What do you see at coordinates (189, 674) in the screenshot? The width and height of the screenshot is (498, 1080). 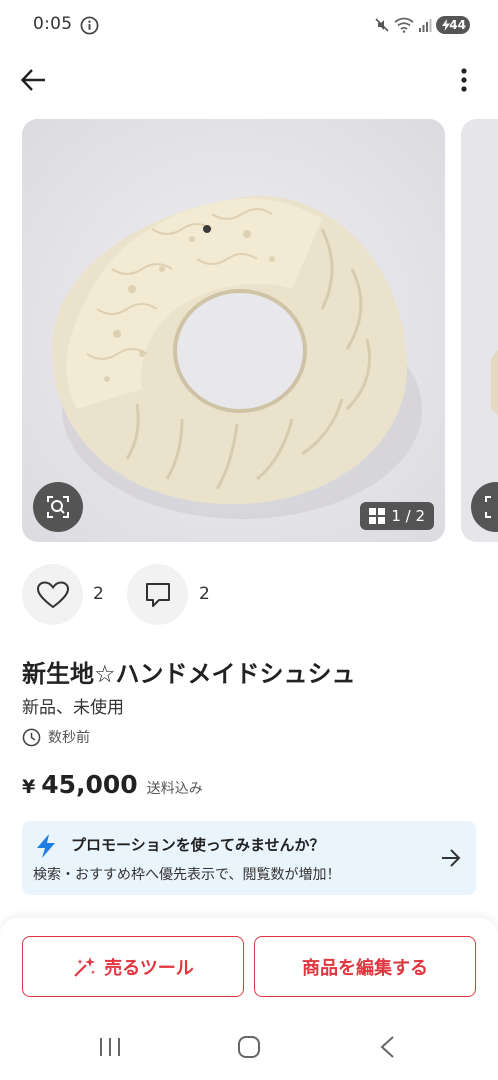 I see `item-title: 新生地☆ハンドメイドシュシュ` at bounding box center [189, 674].